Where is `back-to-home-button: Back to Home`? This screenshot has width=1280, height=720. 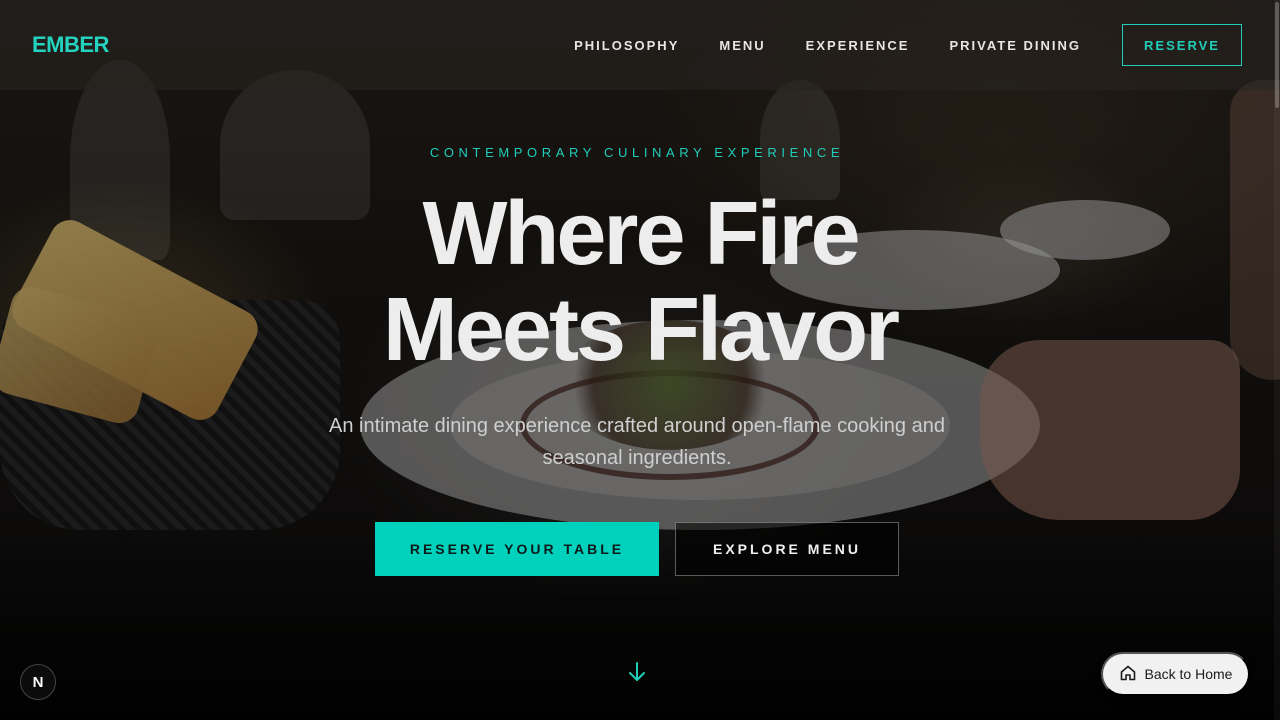 back-to-home-button: Back to Home is located at coordinates (1175, 674).